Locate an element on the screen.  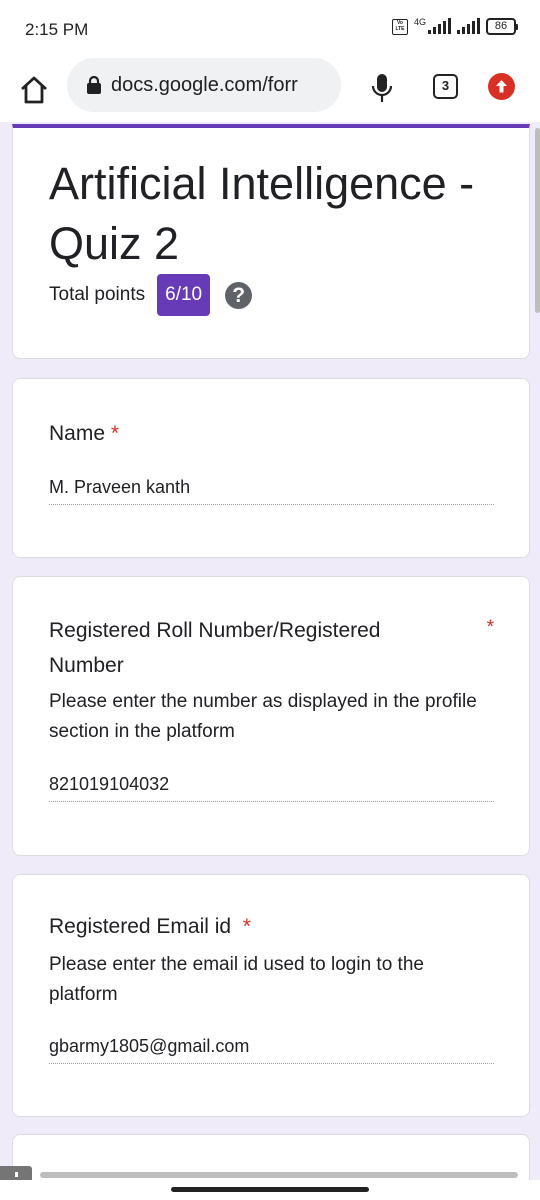
lock-icon is located at coordinates (94, 85).